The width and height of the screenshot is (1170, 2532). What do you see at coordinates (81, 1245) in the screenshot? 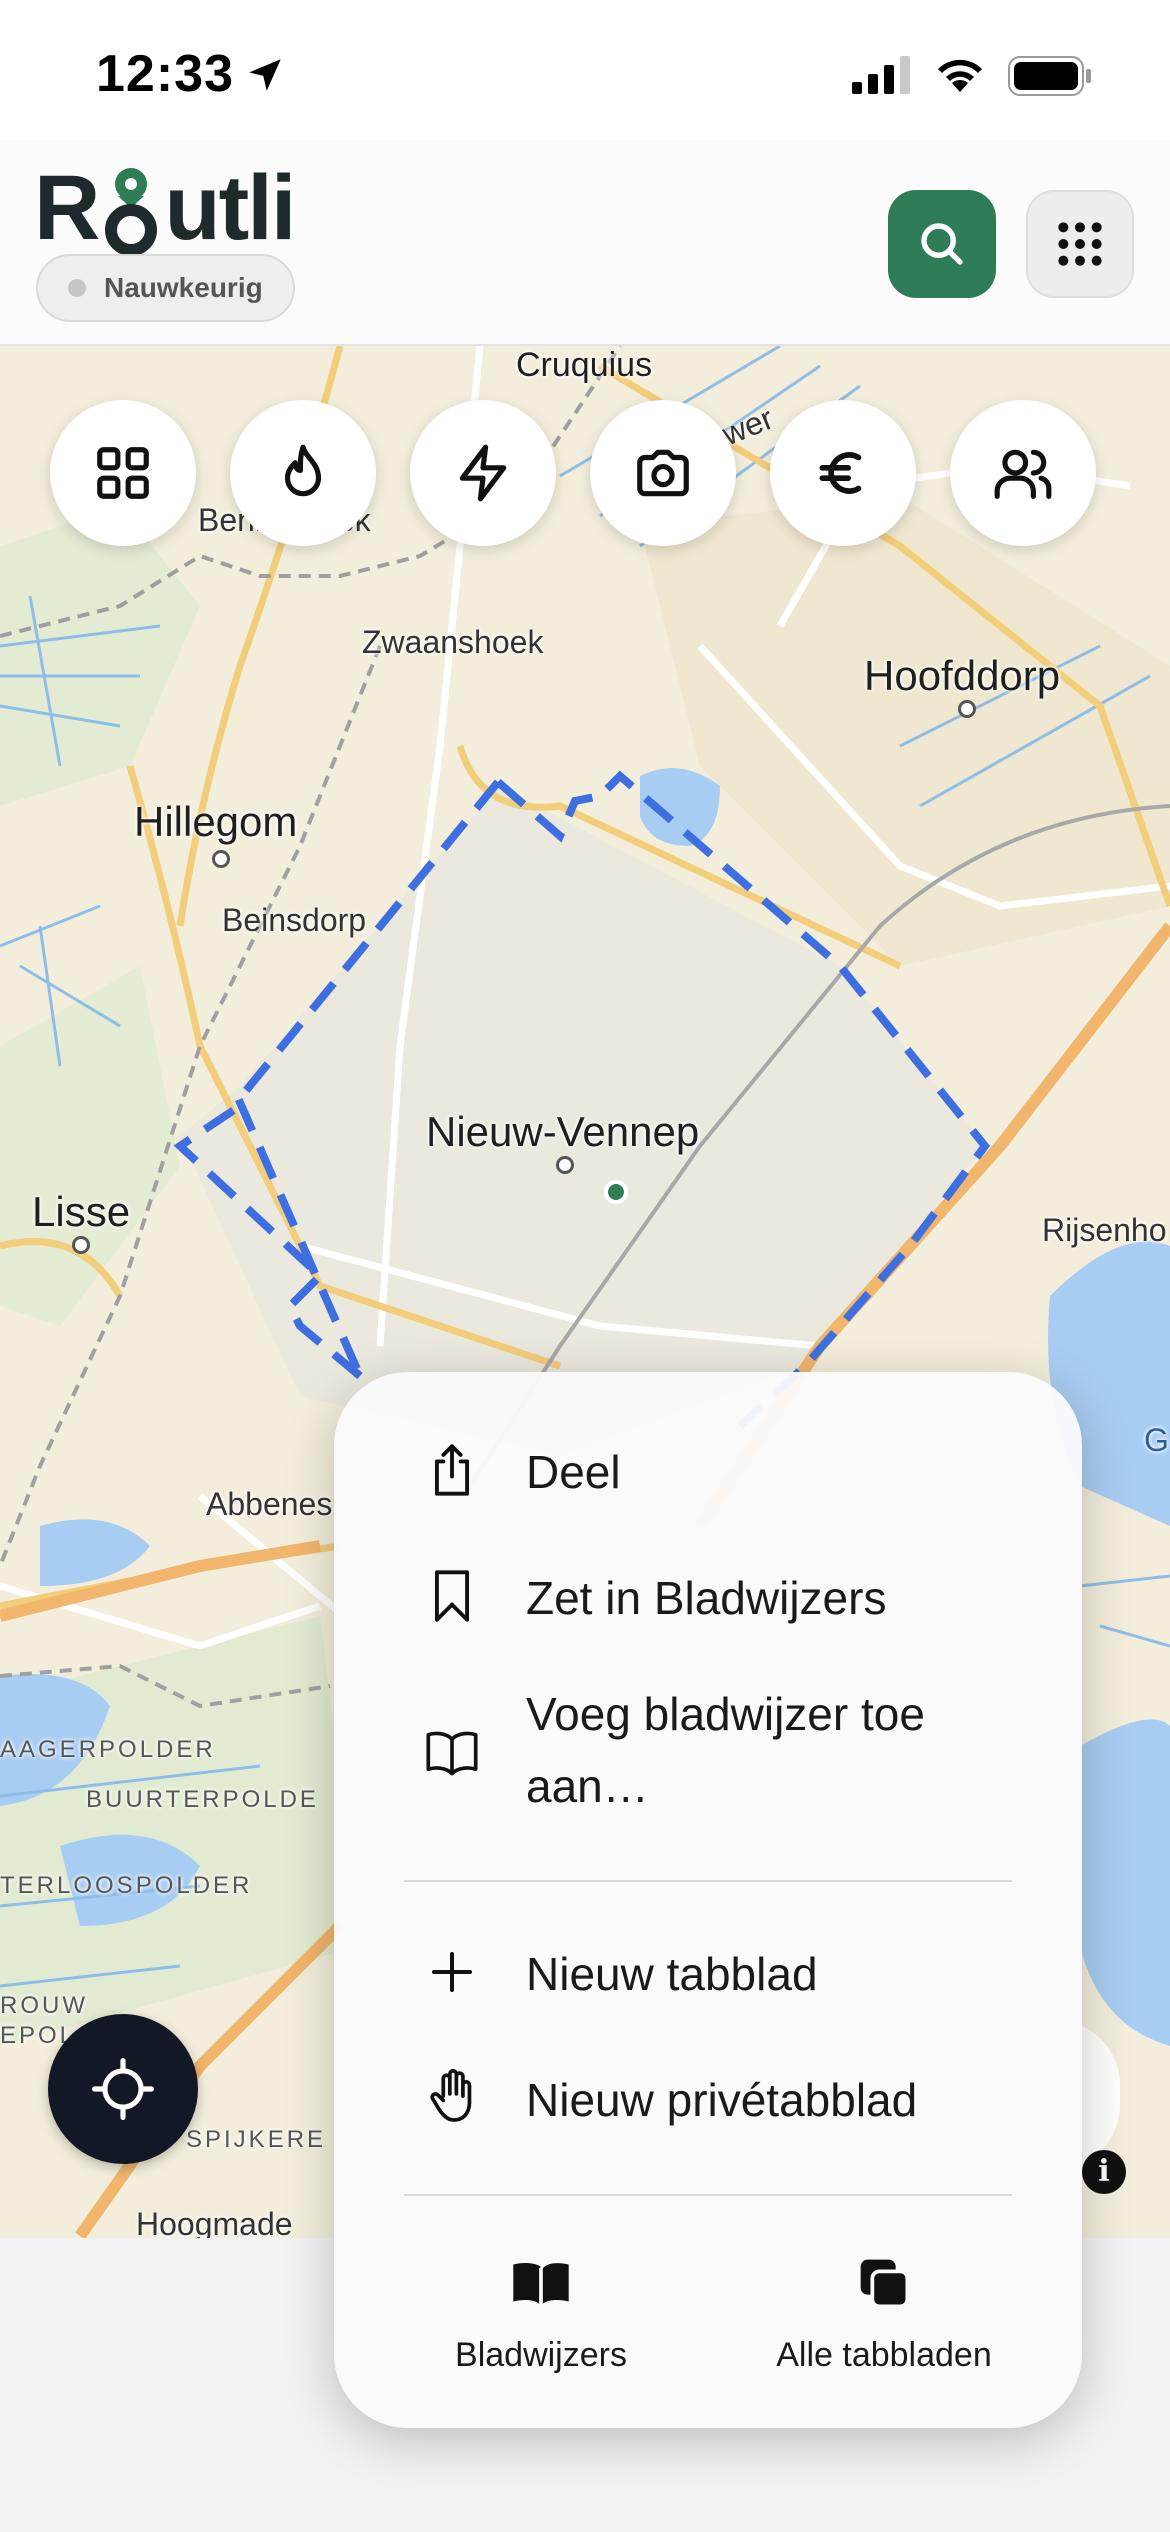
I see `place-dot-lisse` at bounding box center [81, 1245].